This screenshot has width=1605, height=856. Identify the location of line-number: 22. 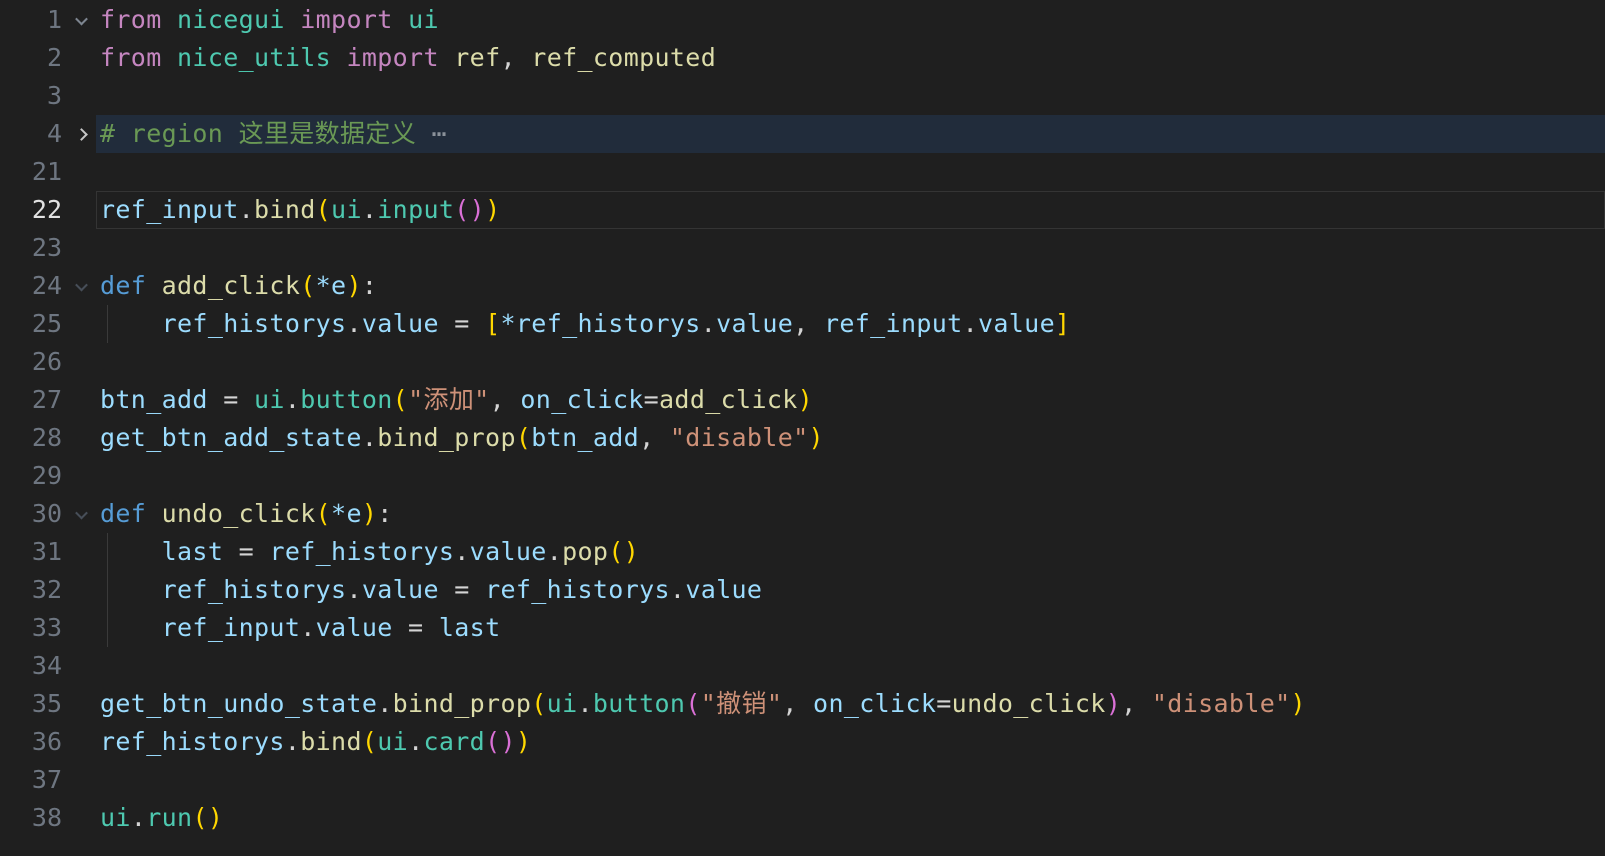
(31, 210).